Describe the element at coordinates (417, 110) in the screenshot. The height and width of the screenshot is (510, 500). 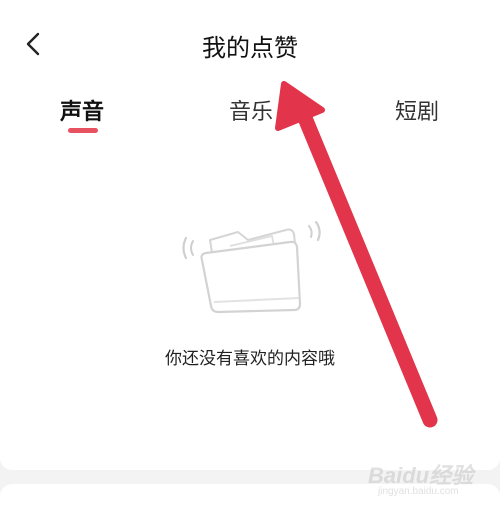
I see `tab-short-drama: 短剧` at that location.